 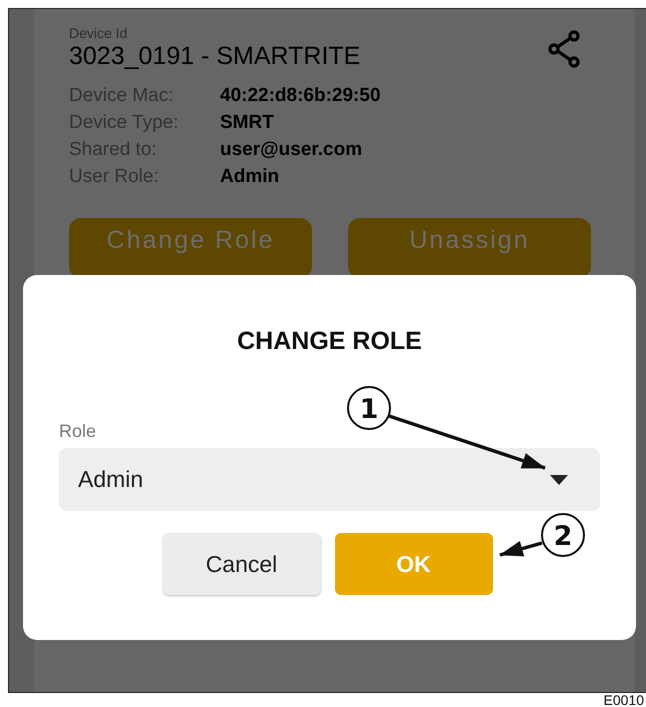 I want to click on device-title: 3023_0191 - SMARTRITE, so click(x=214, y=56).